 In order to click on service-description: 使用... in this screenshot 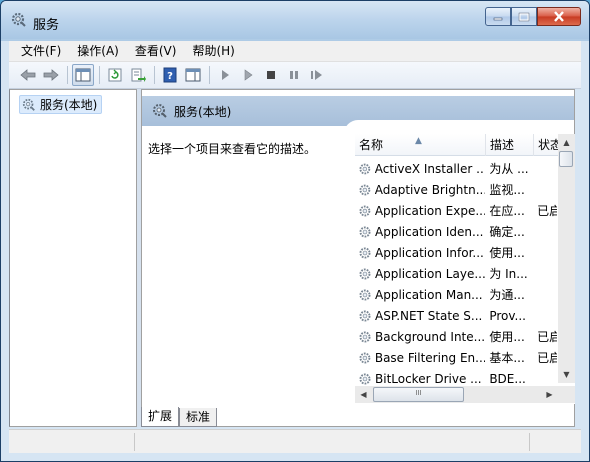, I will do `click(507, 337)`.